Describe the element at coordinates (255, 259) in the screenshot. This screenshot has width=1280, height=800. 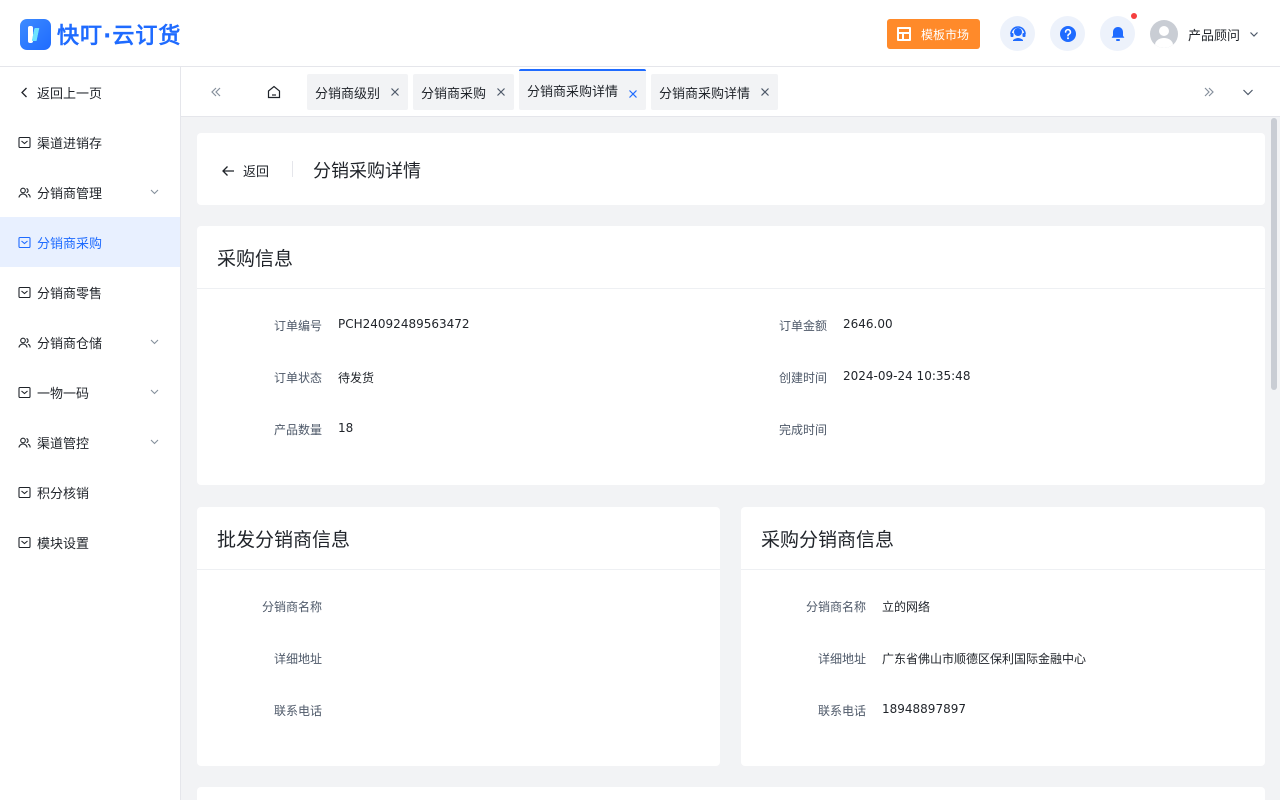
I see `section-title: 采购信息` at that location.